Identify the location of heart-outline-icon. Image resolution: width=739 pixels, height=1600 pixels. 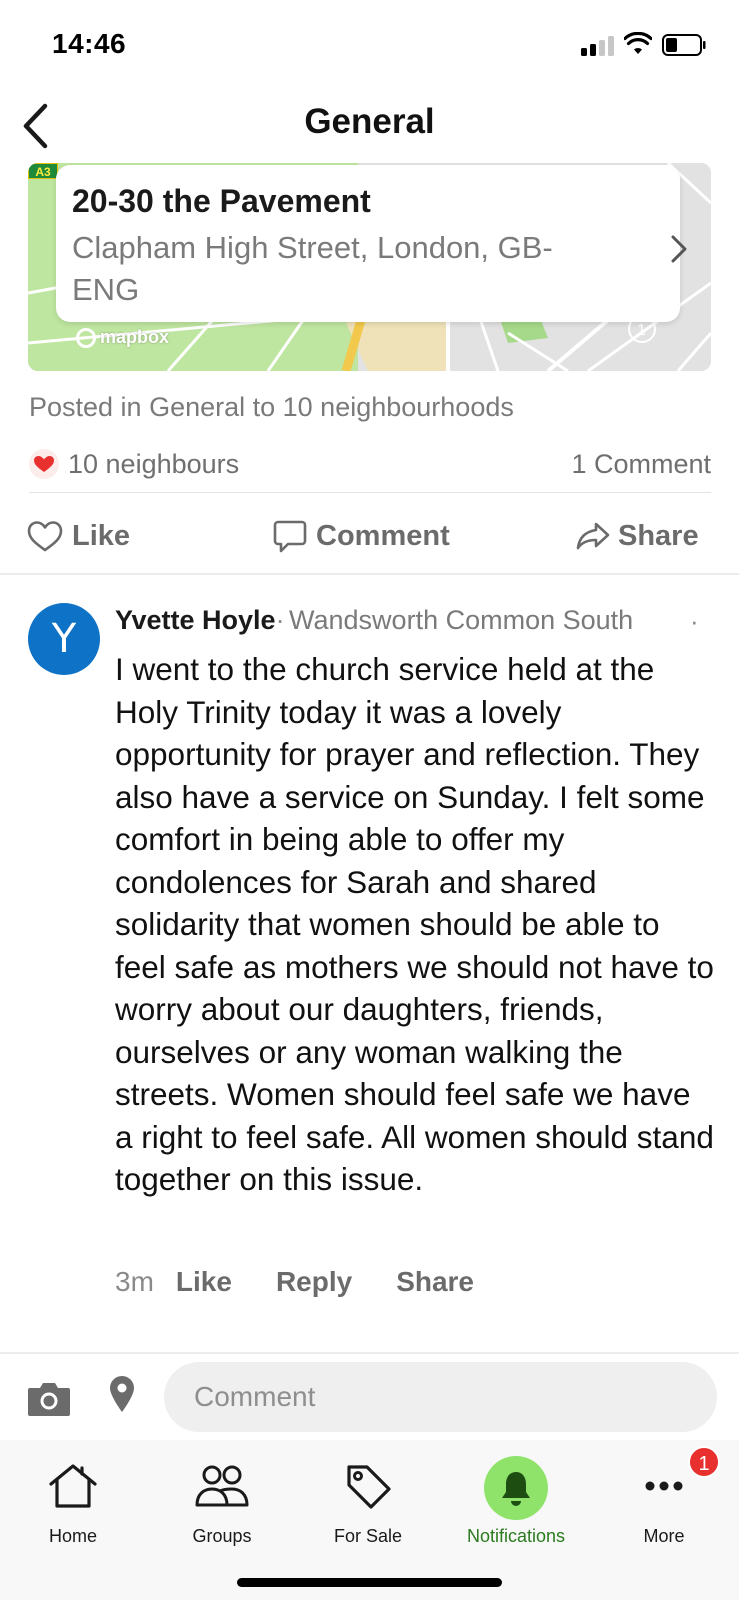
(45, 536).